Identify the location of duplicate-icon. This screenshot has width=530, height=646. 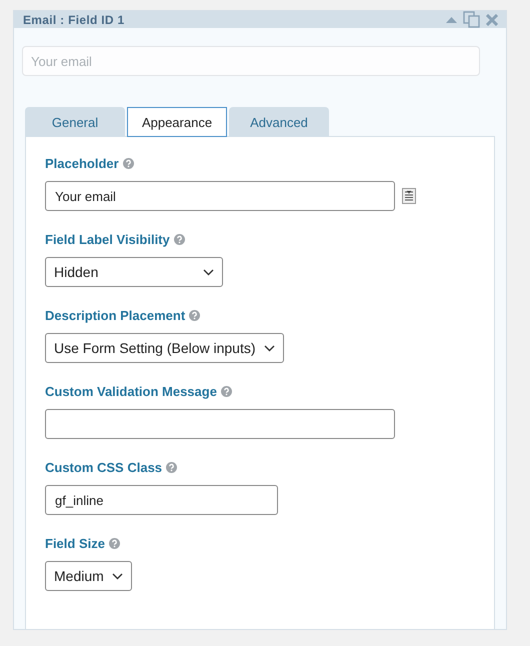
(471, 19).